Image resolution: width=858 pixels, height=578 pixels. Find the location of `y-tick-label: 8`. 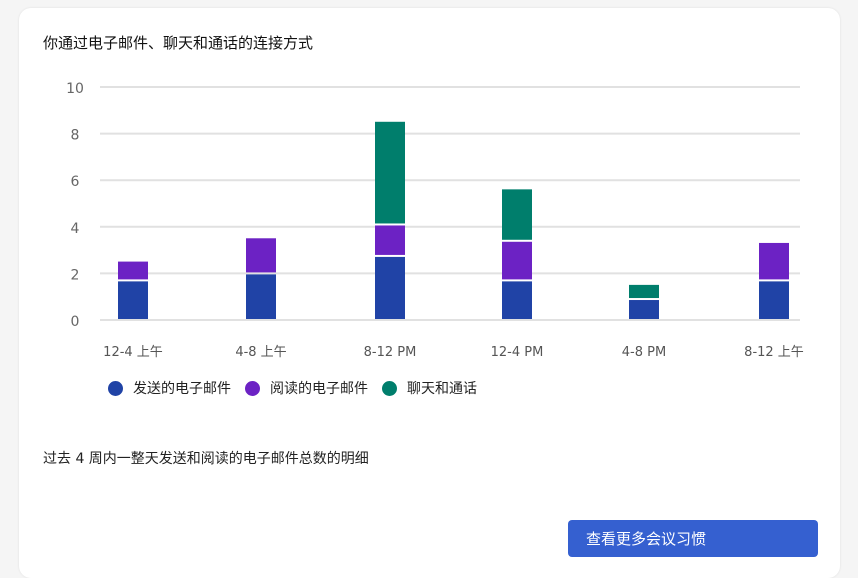

y-tick-label: 8 is located at coordinates (75, 136).